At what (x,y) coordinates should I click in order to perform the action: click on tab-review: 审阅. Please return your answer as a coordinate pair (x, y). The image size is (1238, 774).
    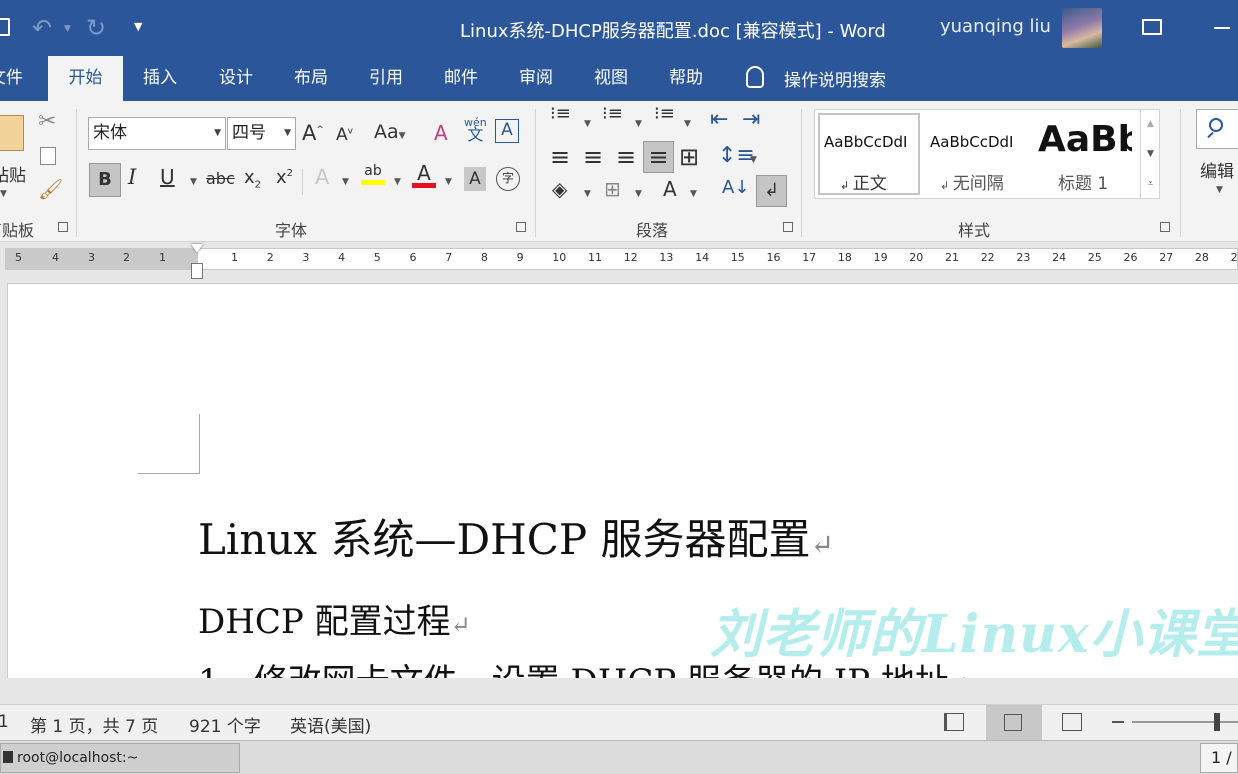
    Looking at the image, I should click on (536, 78).